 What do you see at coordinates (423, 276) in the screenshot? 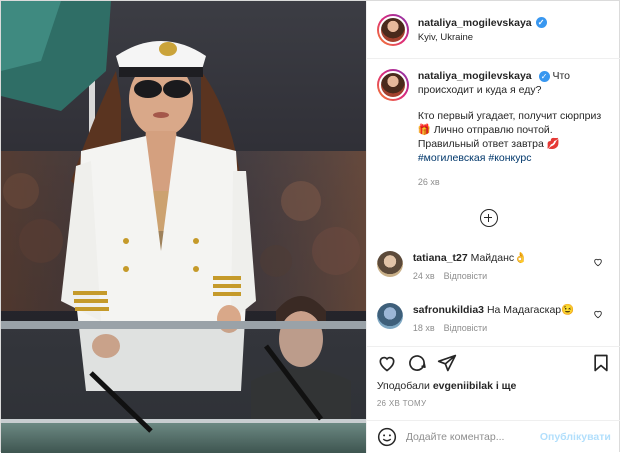
I see `comment-time: 24 хв` at bounding box center [423, 276].